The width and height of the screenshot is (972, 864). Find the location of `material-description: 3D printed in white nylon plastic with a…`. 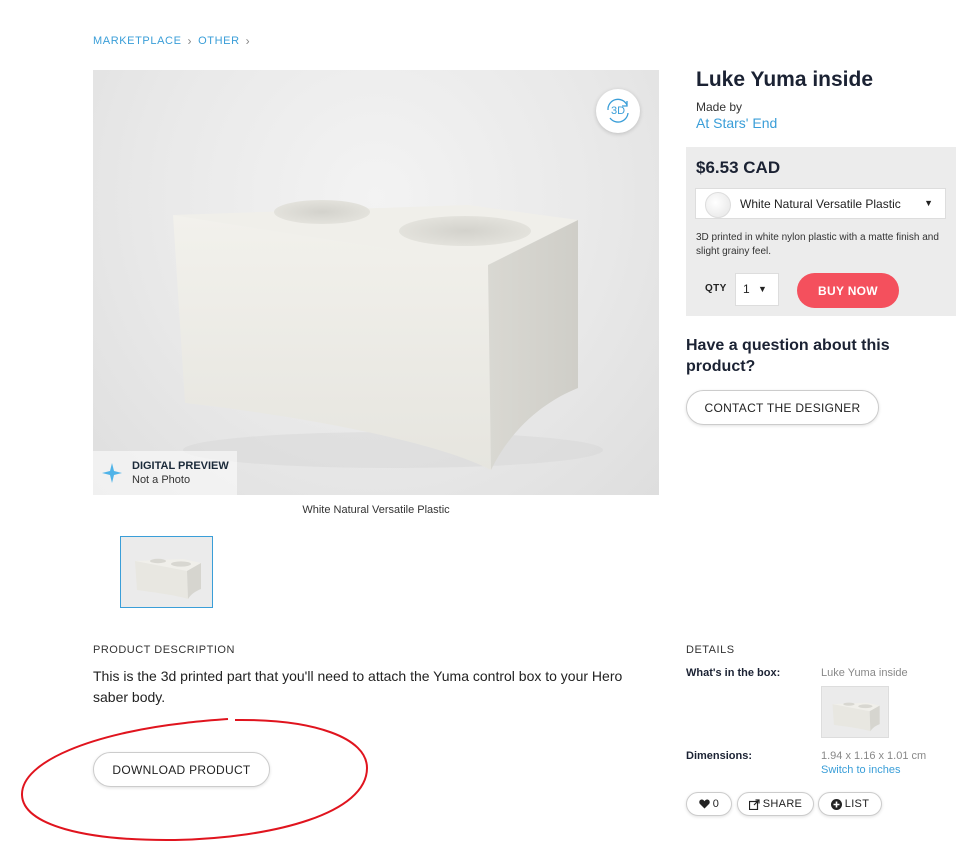

material-description: 3D printed in white nylon plastic with a… is located at coordinates (817, 244).